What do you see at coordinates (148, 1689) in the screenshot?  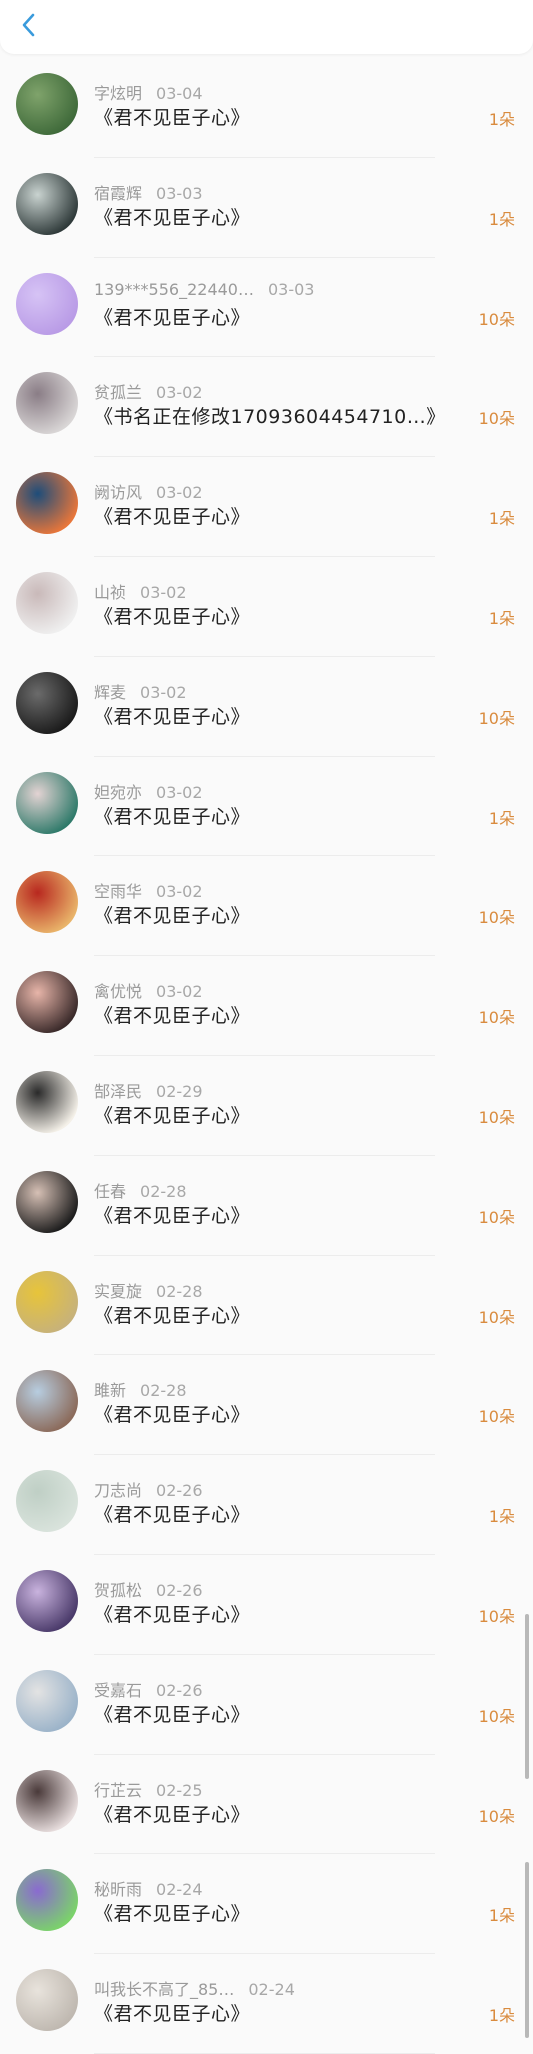 I see `sender-name: 受嘉石 02-26` at bounding box center [148, 1689].